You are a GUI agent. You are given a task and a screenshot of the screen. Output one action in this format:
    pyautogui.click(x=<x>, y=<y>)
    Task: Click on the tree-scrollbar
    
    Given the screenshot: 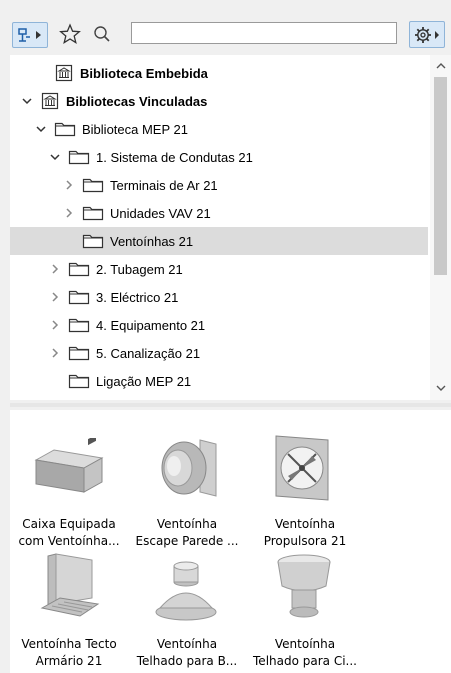 What is the action you would take?
    pyautogui.click(x=440, y=227)
    